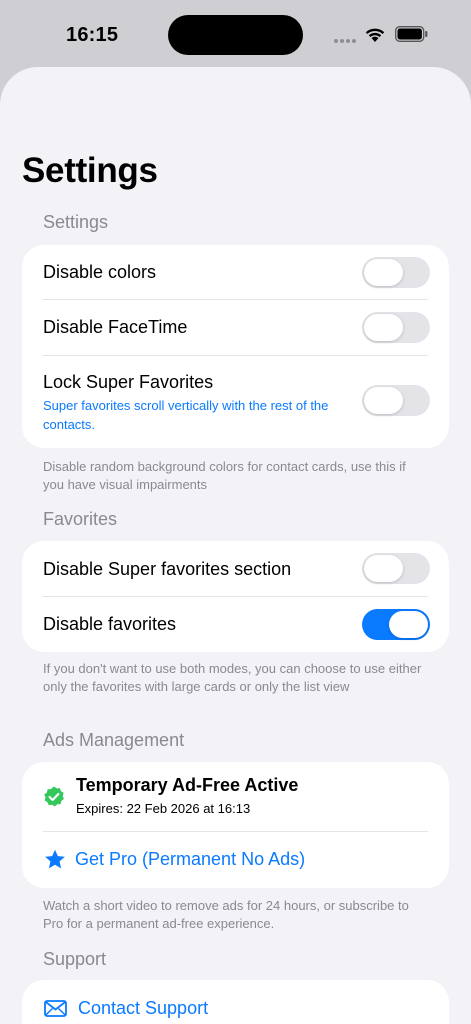 The height and width of the screenshot is (1024, 471). Describe the element at coordinates (76, 222) in the screenshot. I see `section-header-settings: Settings` at that location.